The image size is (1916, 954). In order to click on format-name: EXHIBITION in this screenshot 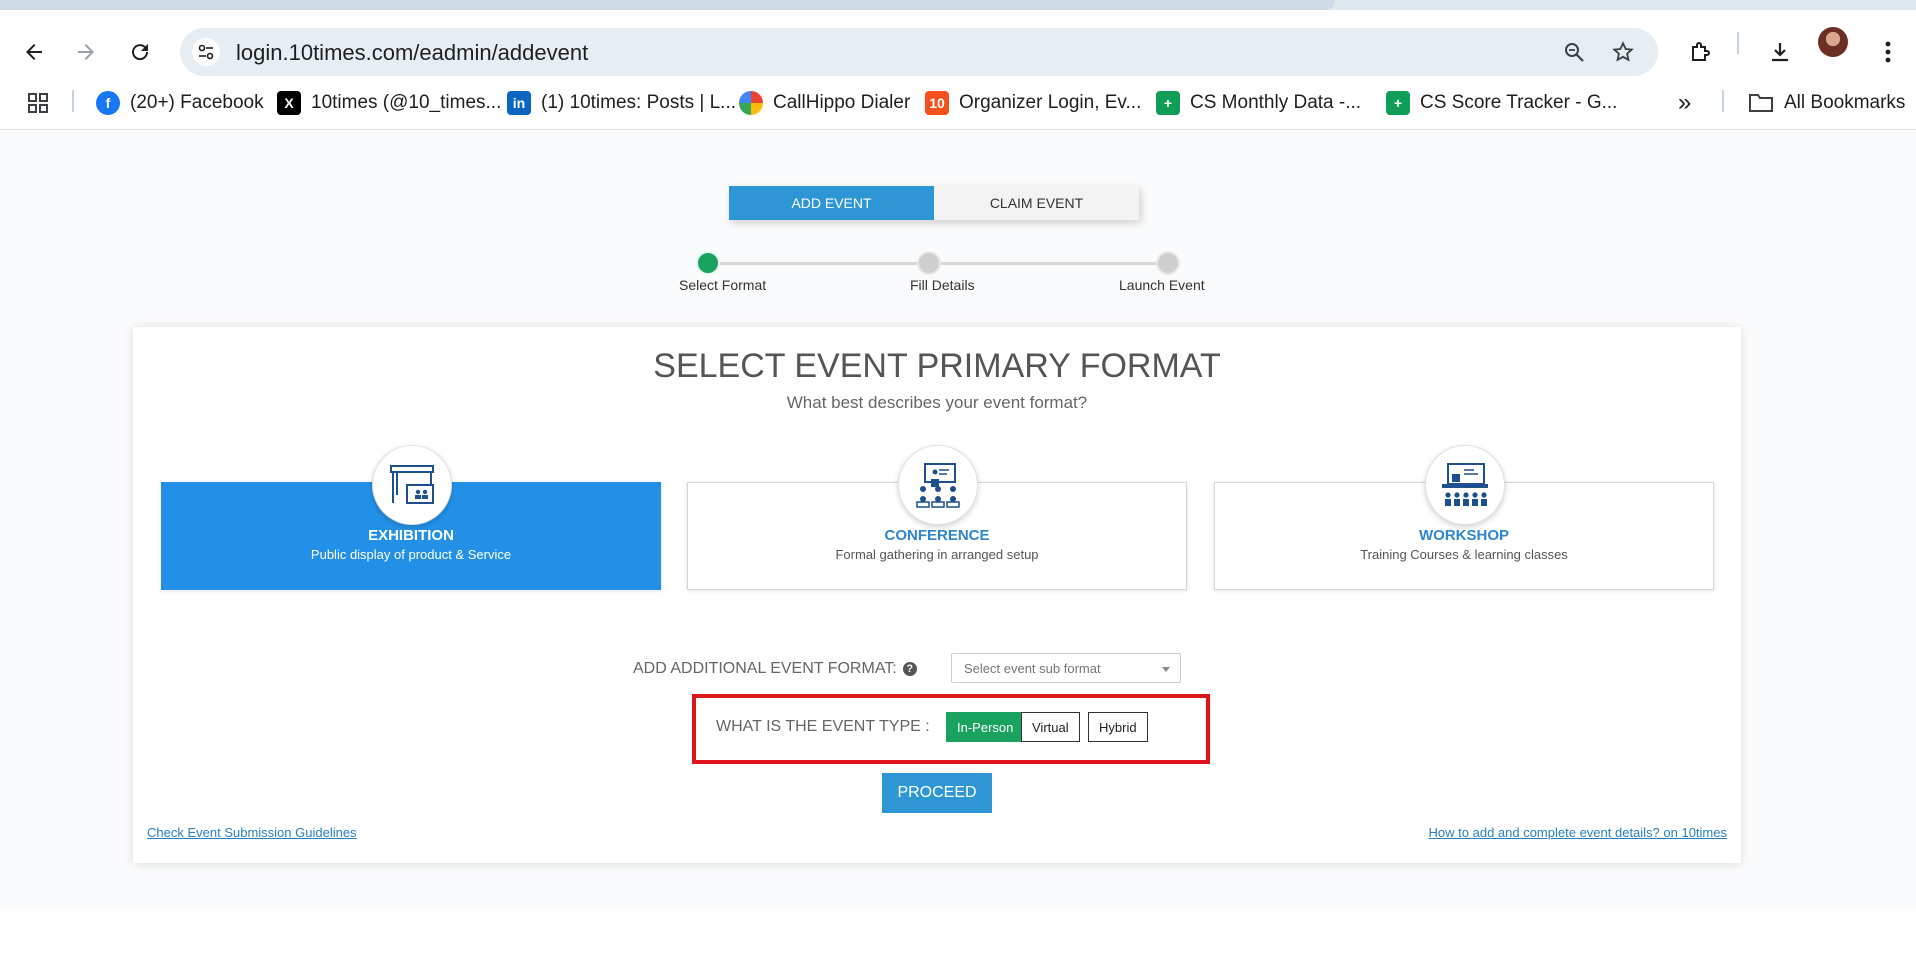, I will do `click(411, 535)`.